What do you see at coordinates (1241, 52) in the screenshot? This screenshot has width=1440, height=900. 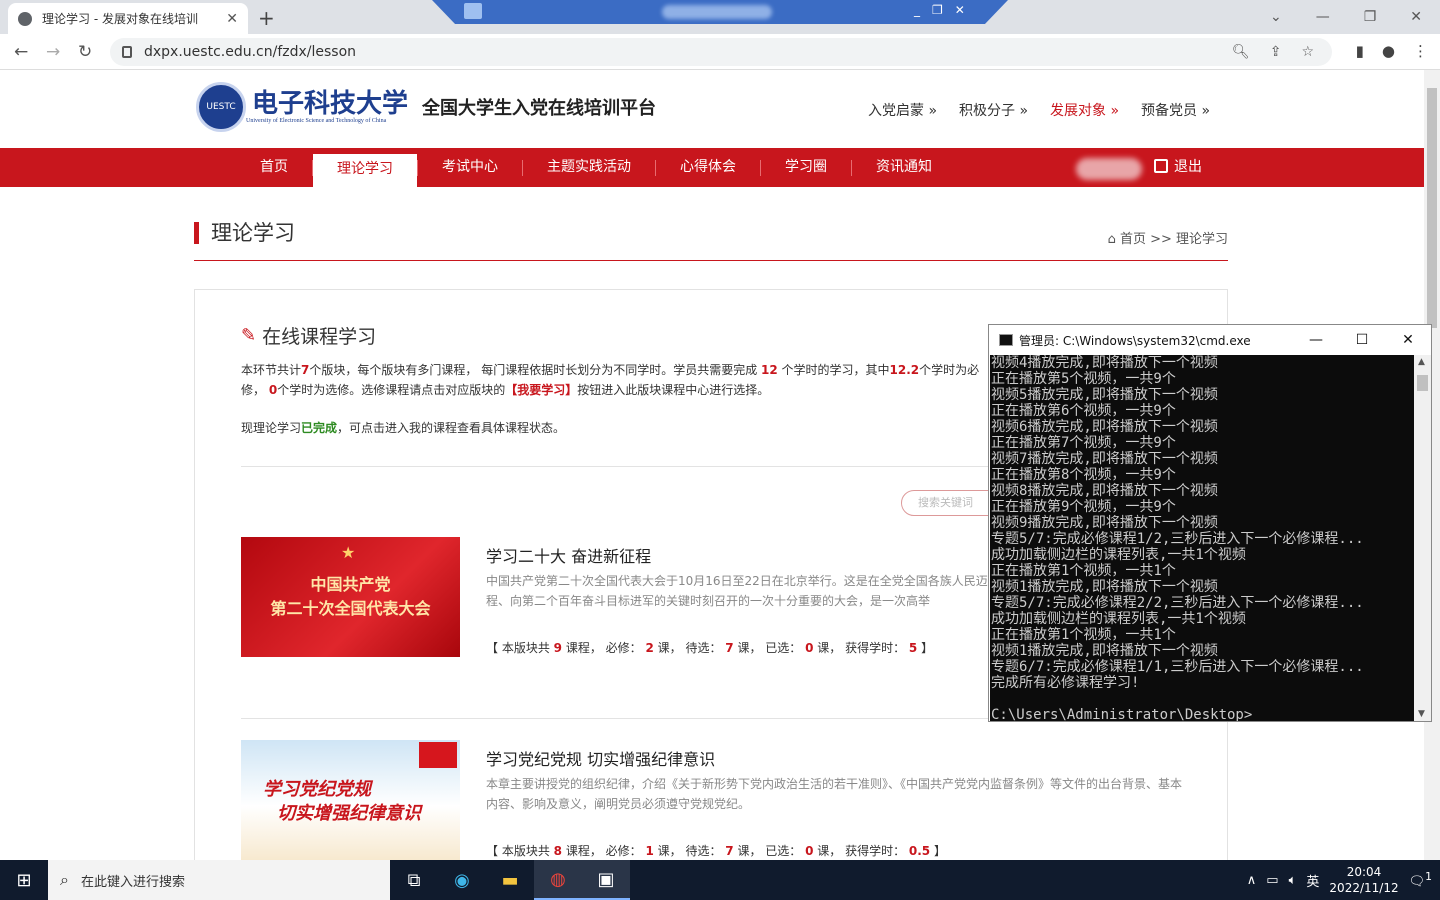 I see `zoom-icon: 🔍︎` at bounding box center [1241, 52].